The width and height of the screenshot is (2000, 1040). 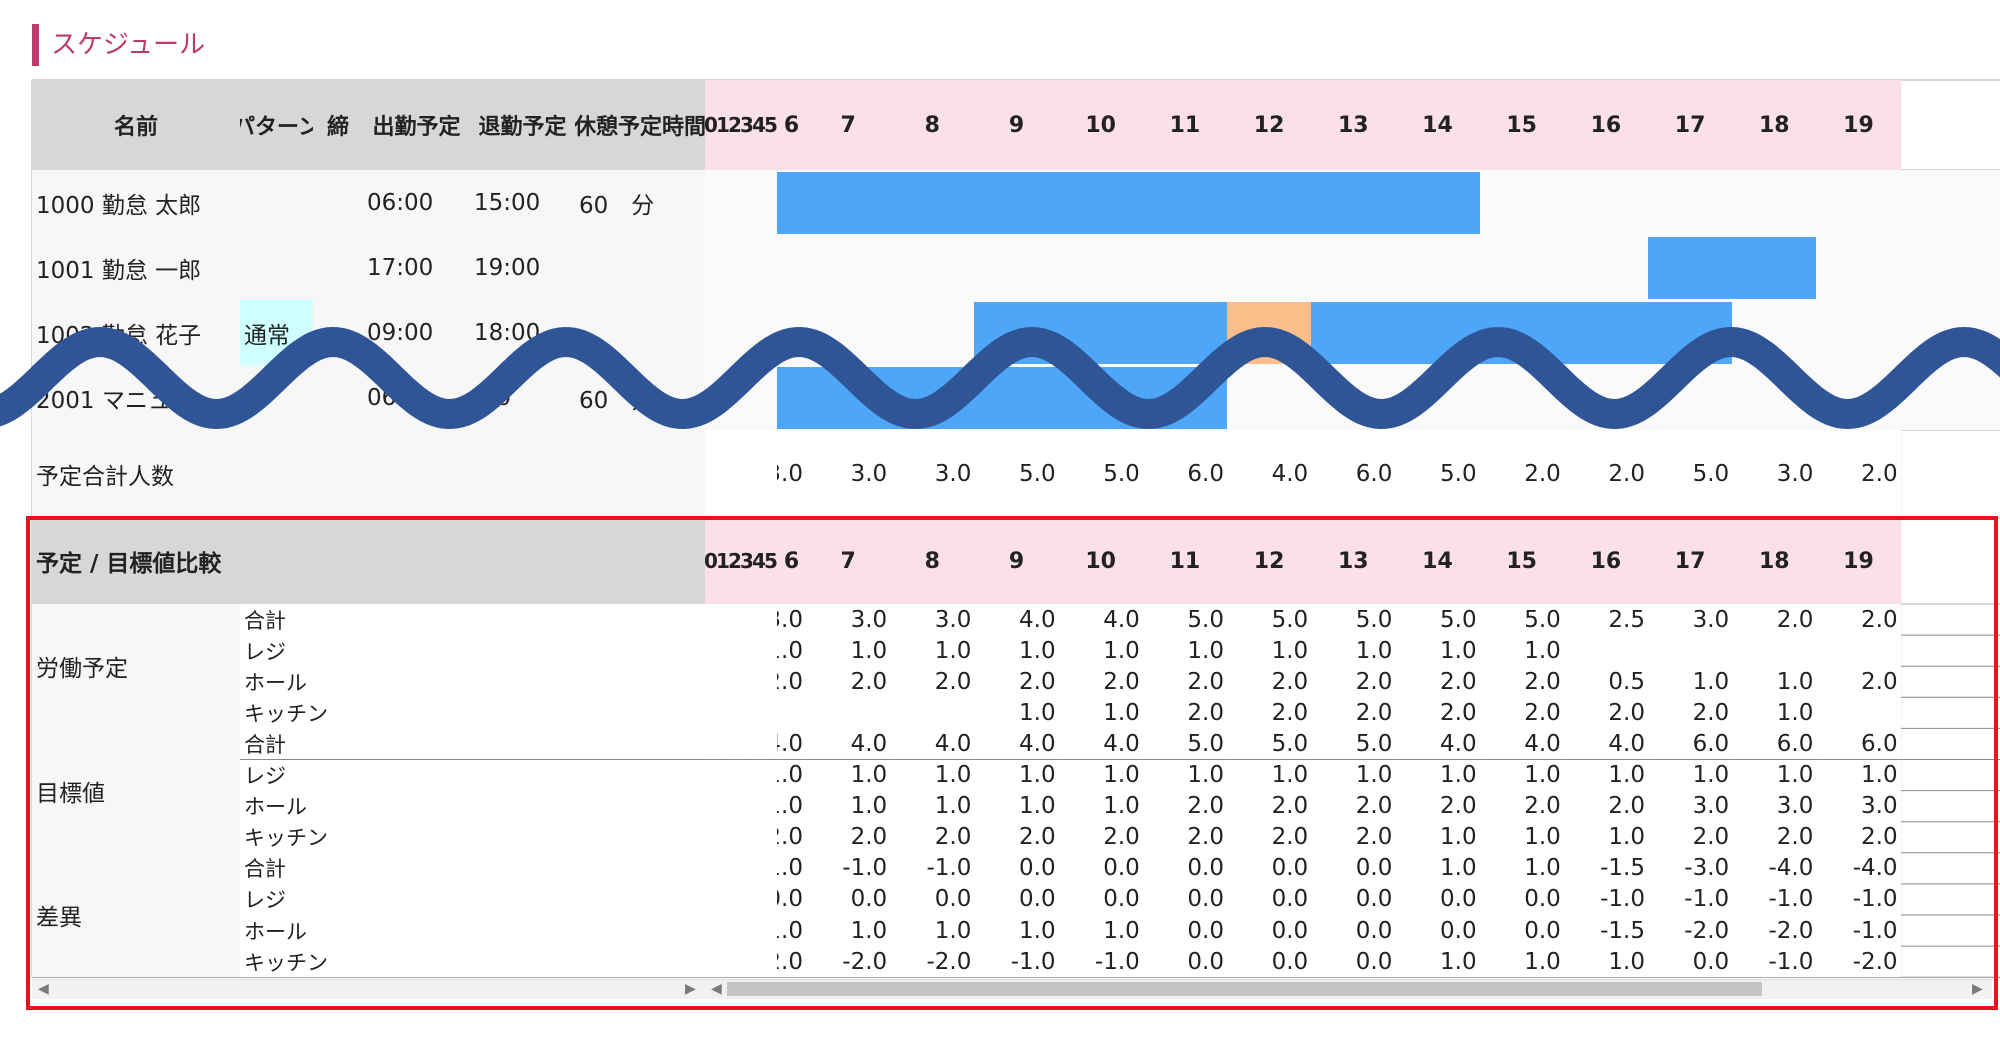 I want to click on section-title: スケジュール, so click(x=118, y=45).